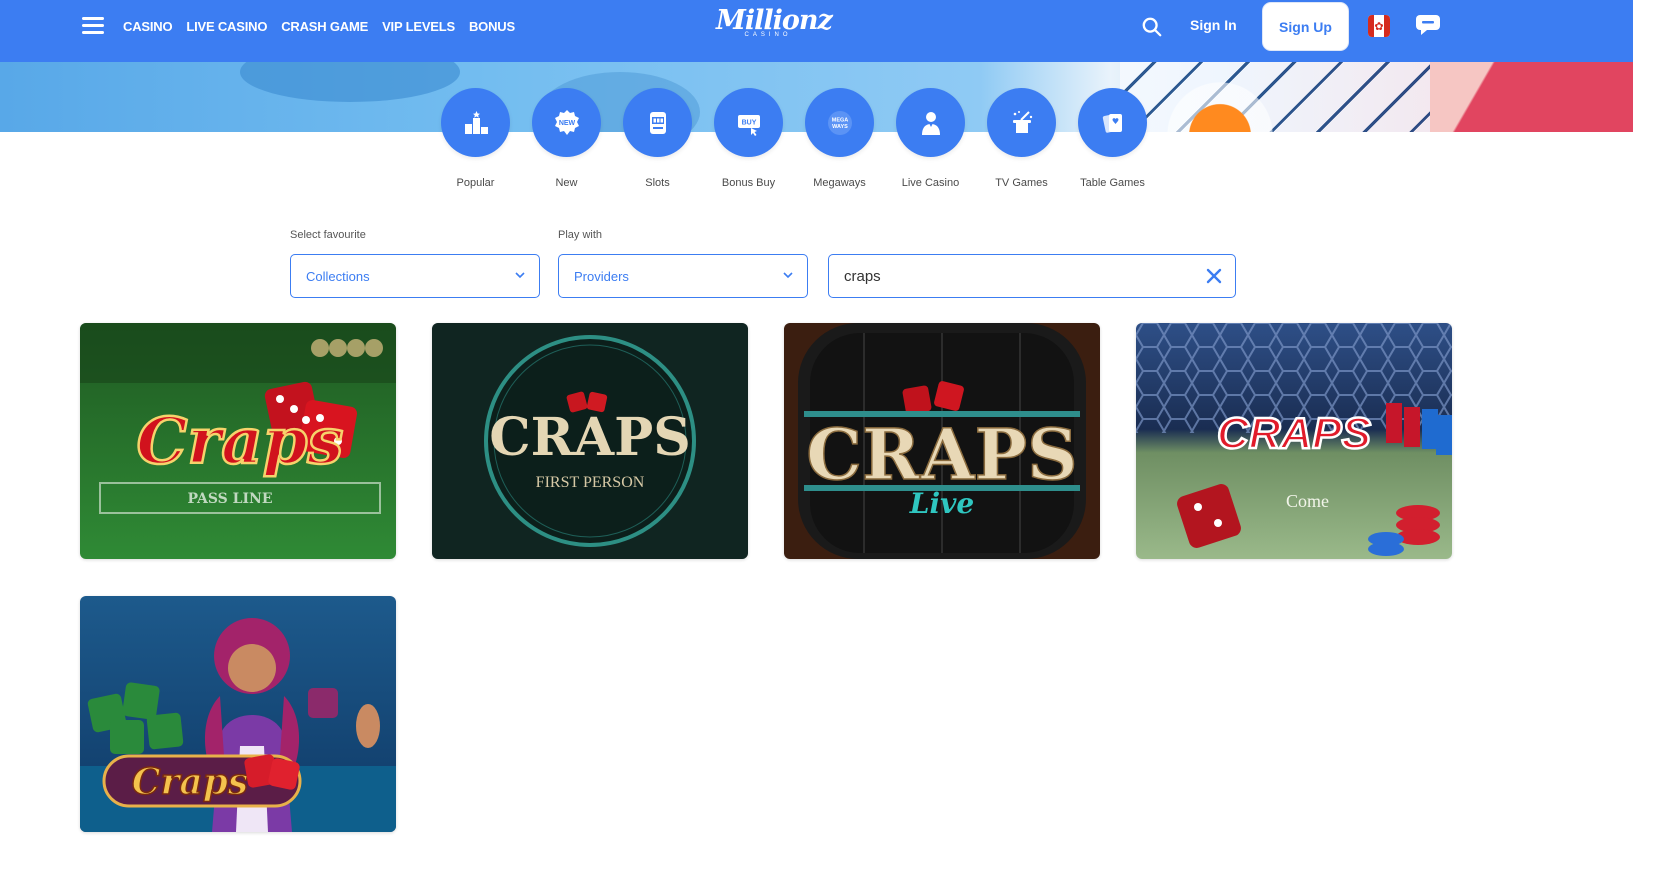 The width and height of the screenshot is (1665, 877). I want to click on category-label: Slots, so click(657, 183).